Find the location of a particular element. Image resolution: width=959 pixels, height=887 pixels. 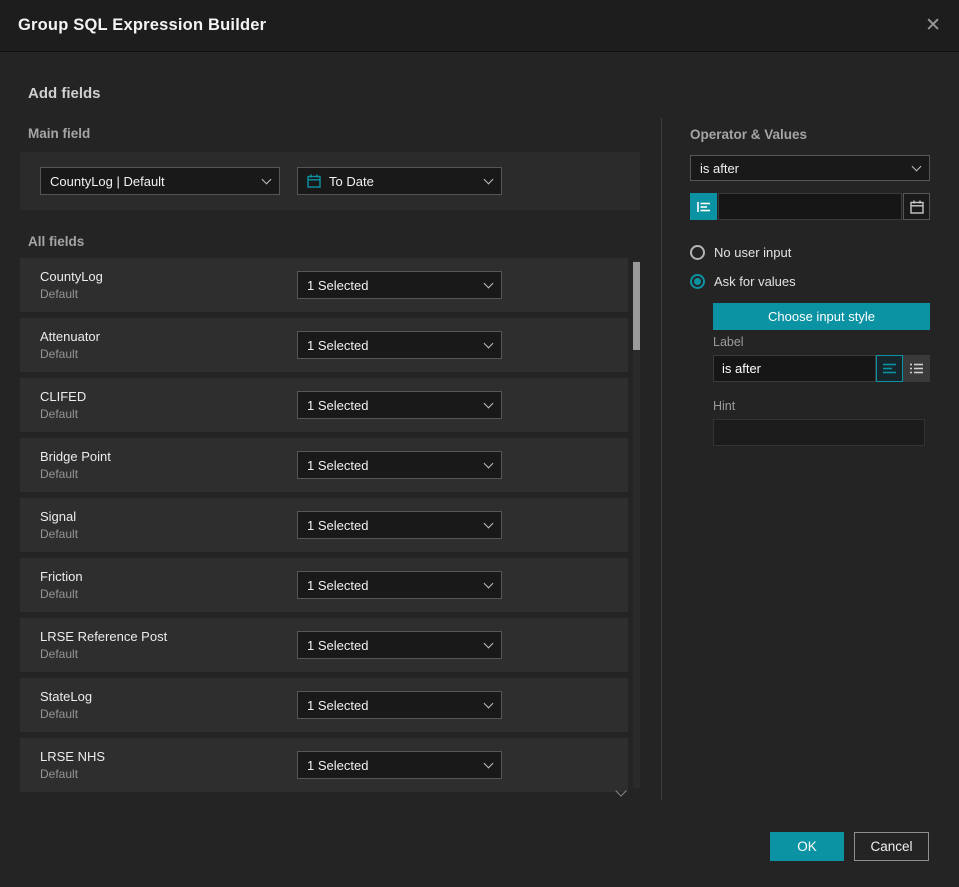

calendar-icon is located at coordinates (916, 207).